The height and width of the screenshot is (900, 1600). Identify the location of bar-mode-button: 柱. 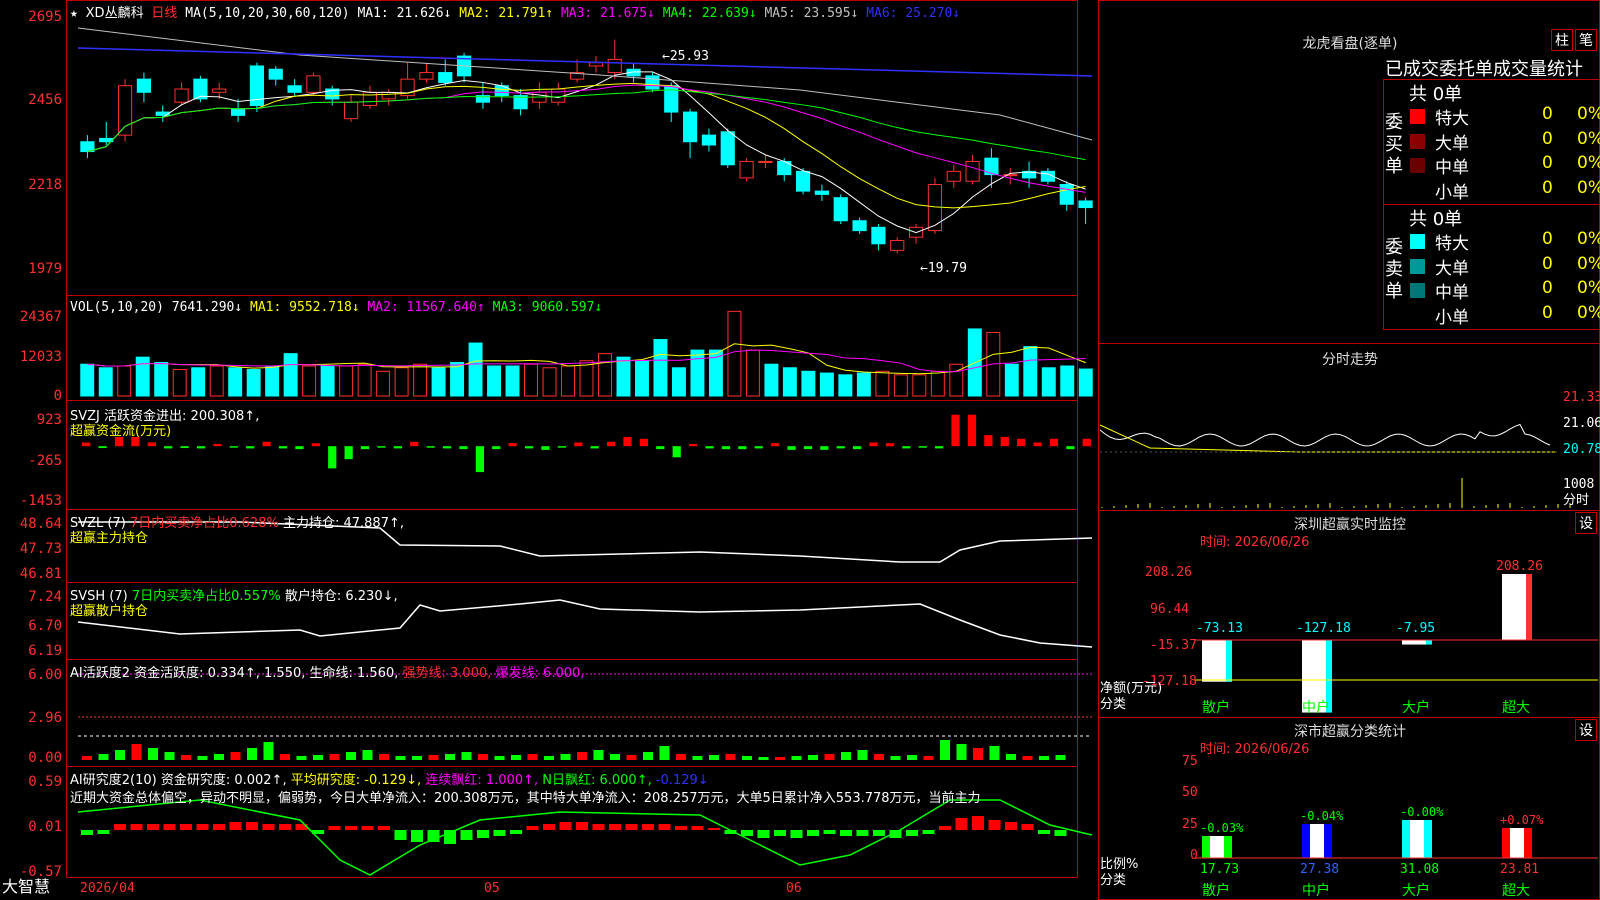
(1562, 40).